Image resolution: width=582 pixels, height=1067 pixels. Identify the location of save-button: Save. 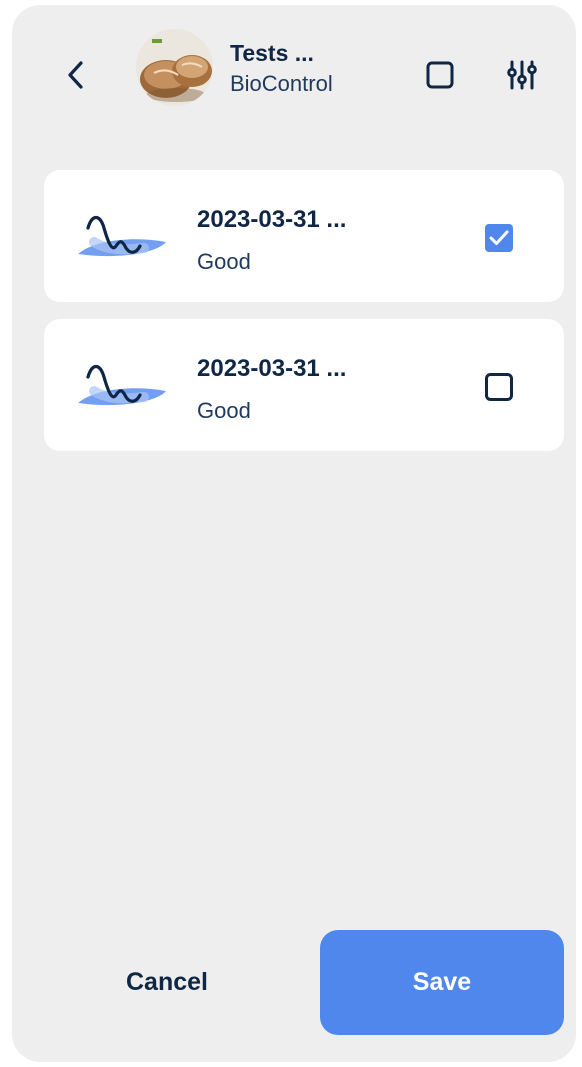
(442, 982).